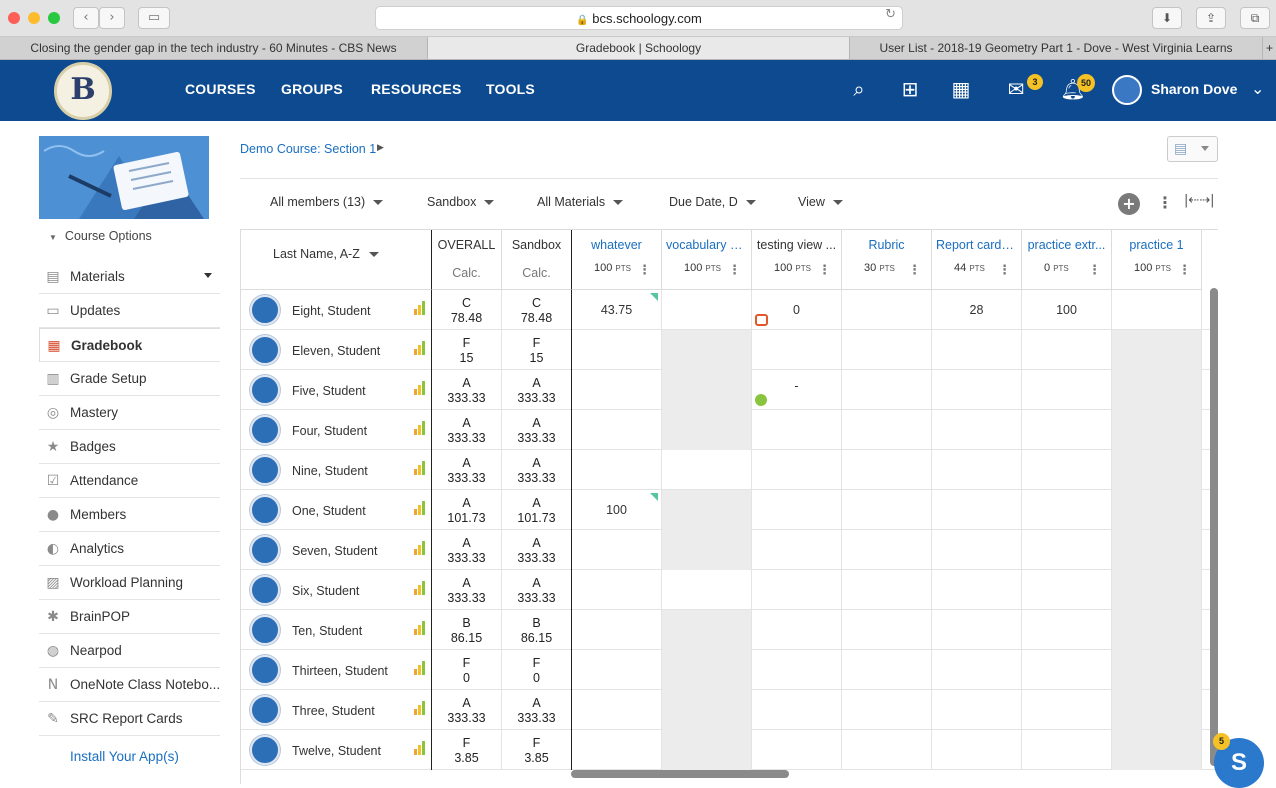  Describe the element at coordinates (537, 260) in the screenshot. I see `summary-column-header: Sandbox Calc.` at that location.